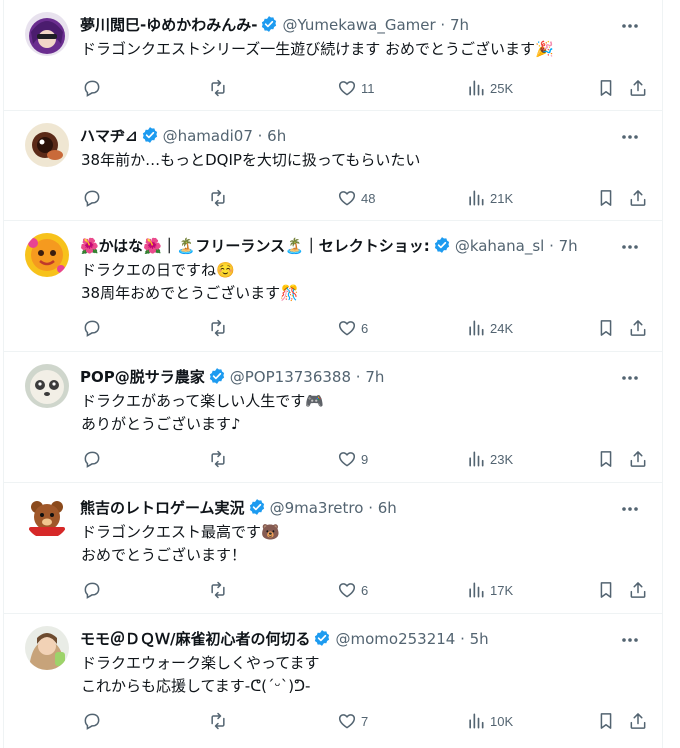  I want to click on user-handle: @Yumekawa_Gamer, so click(358, 25).